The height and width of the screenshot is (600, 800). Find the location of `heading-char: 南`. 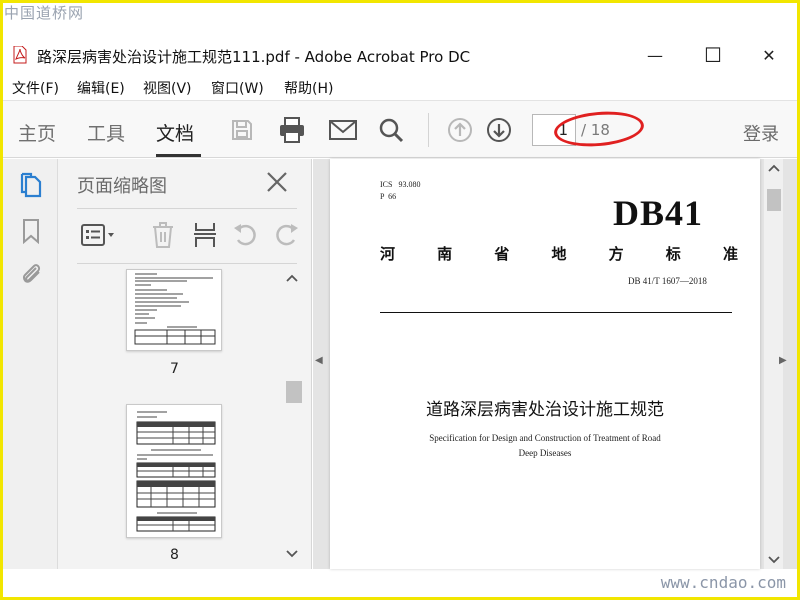

heading-char: 南 is located at coordinates (445, 254).